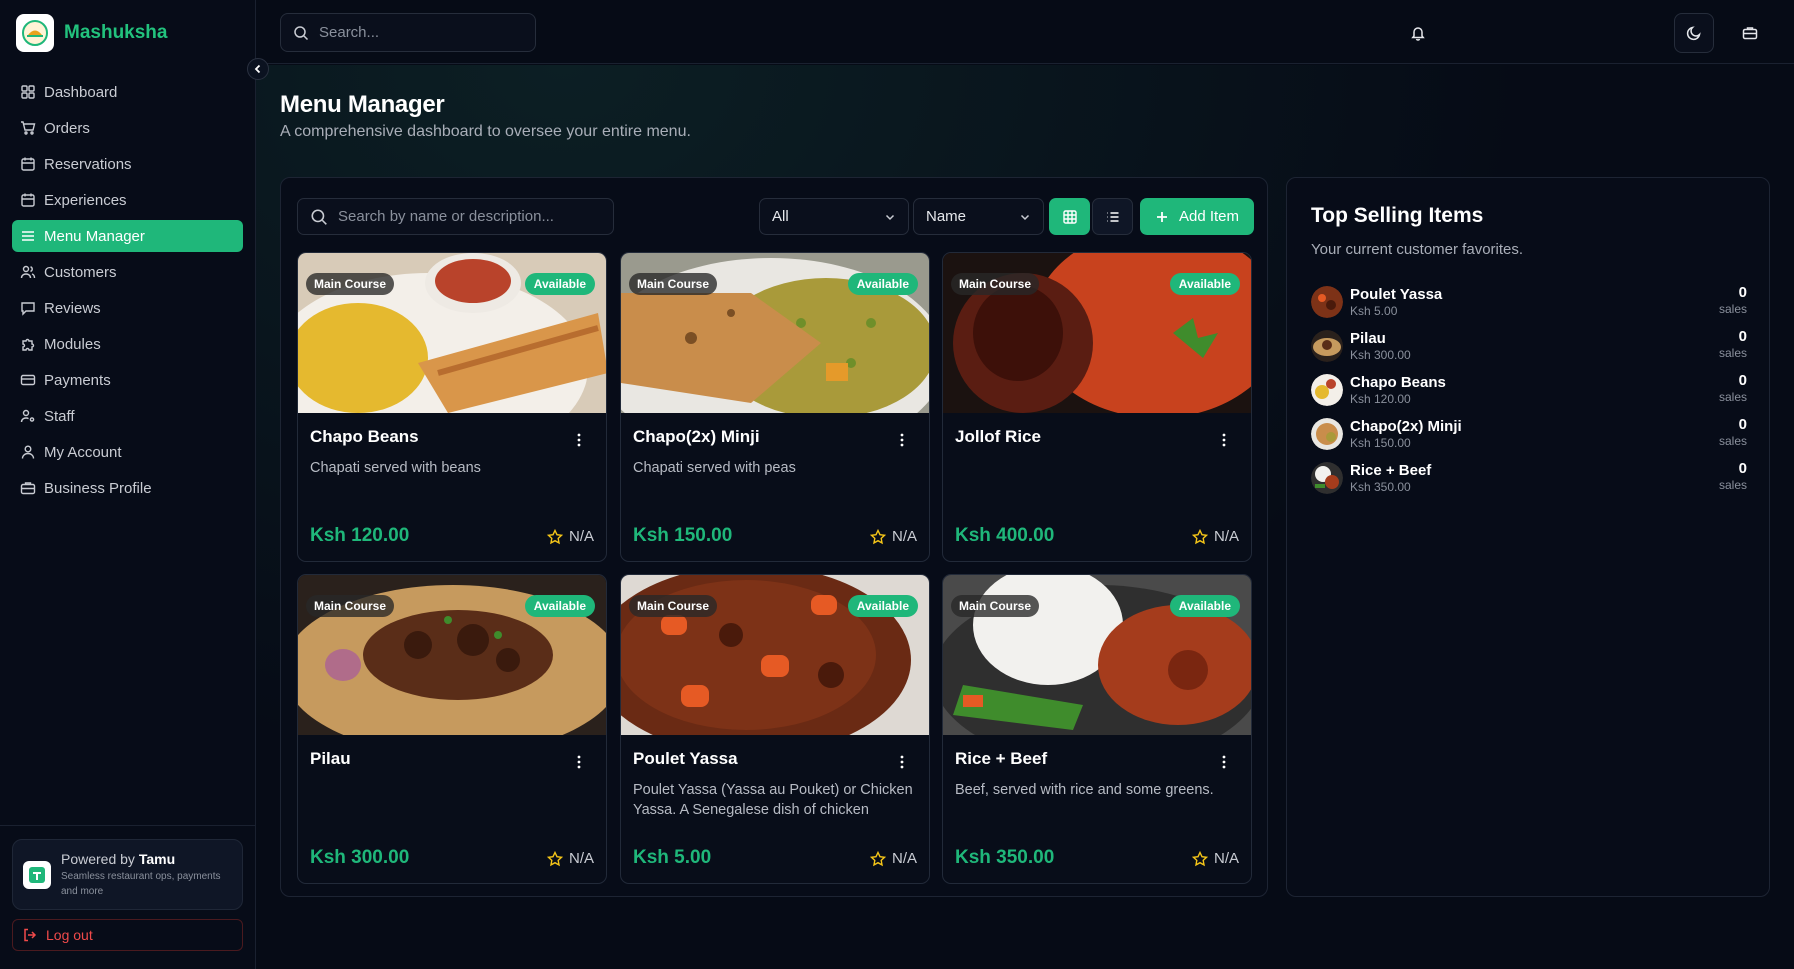  What do you see at coordinates (1069, 216) in the screenshot?
I see `grid-view-button` at bounding box center [1069, 216].